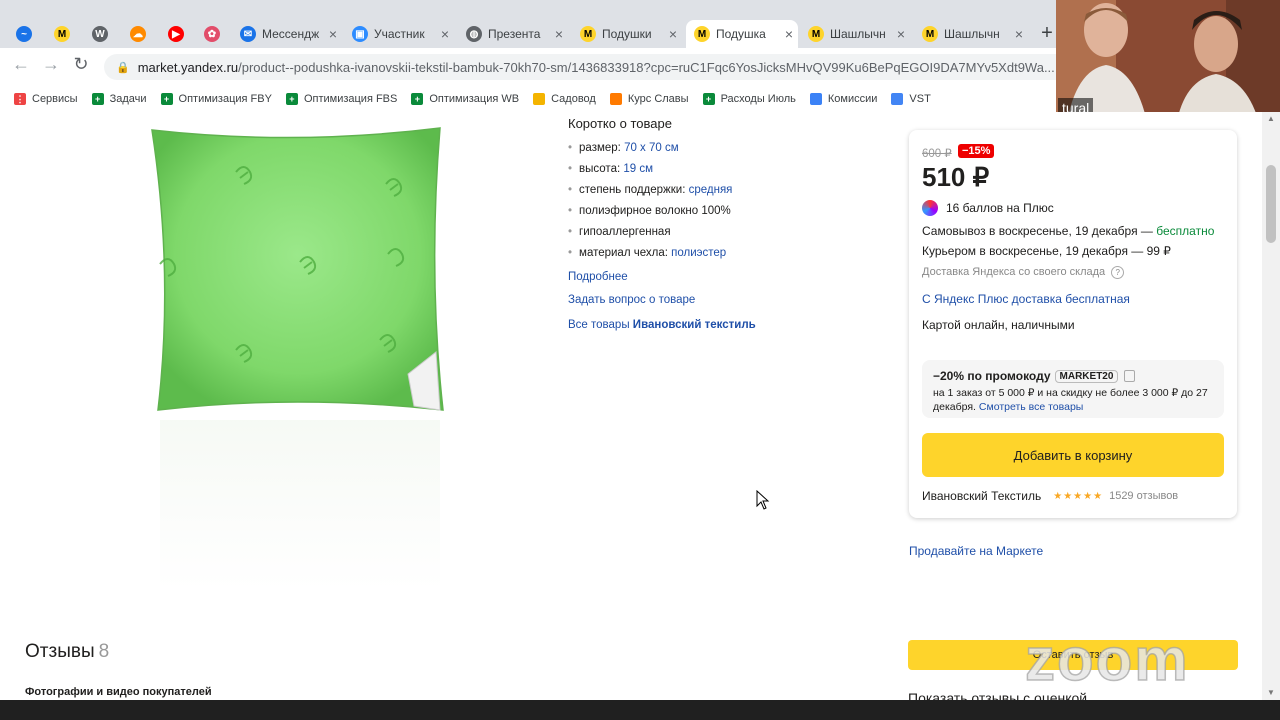 The height and width of the screenshot is (720, 1280). What do you see at coordinates (843, 99) in the screenshot?
I see `bookmark-item: Комиссии` at bounding box center [843, 99].